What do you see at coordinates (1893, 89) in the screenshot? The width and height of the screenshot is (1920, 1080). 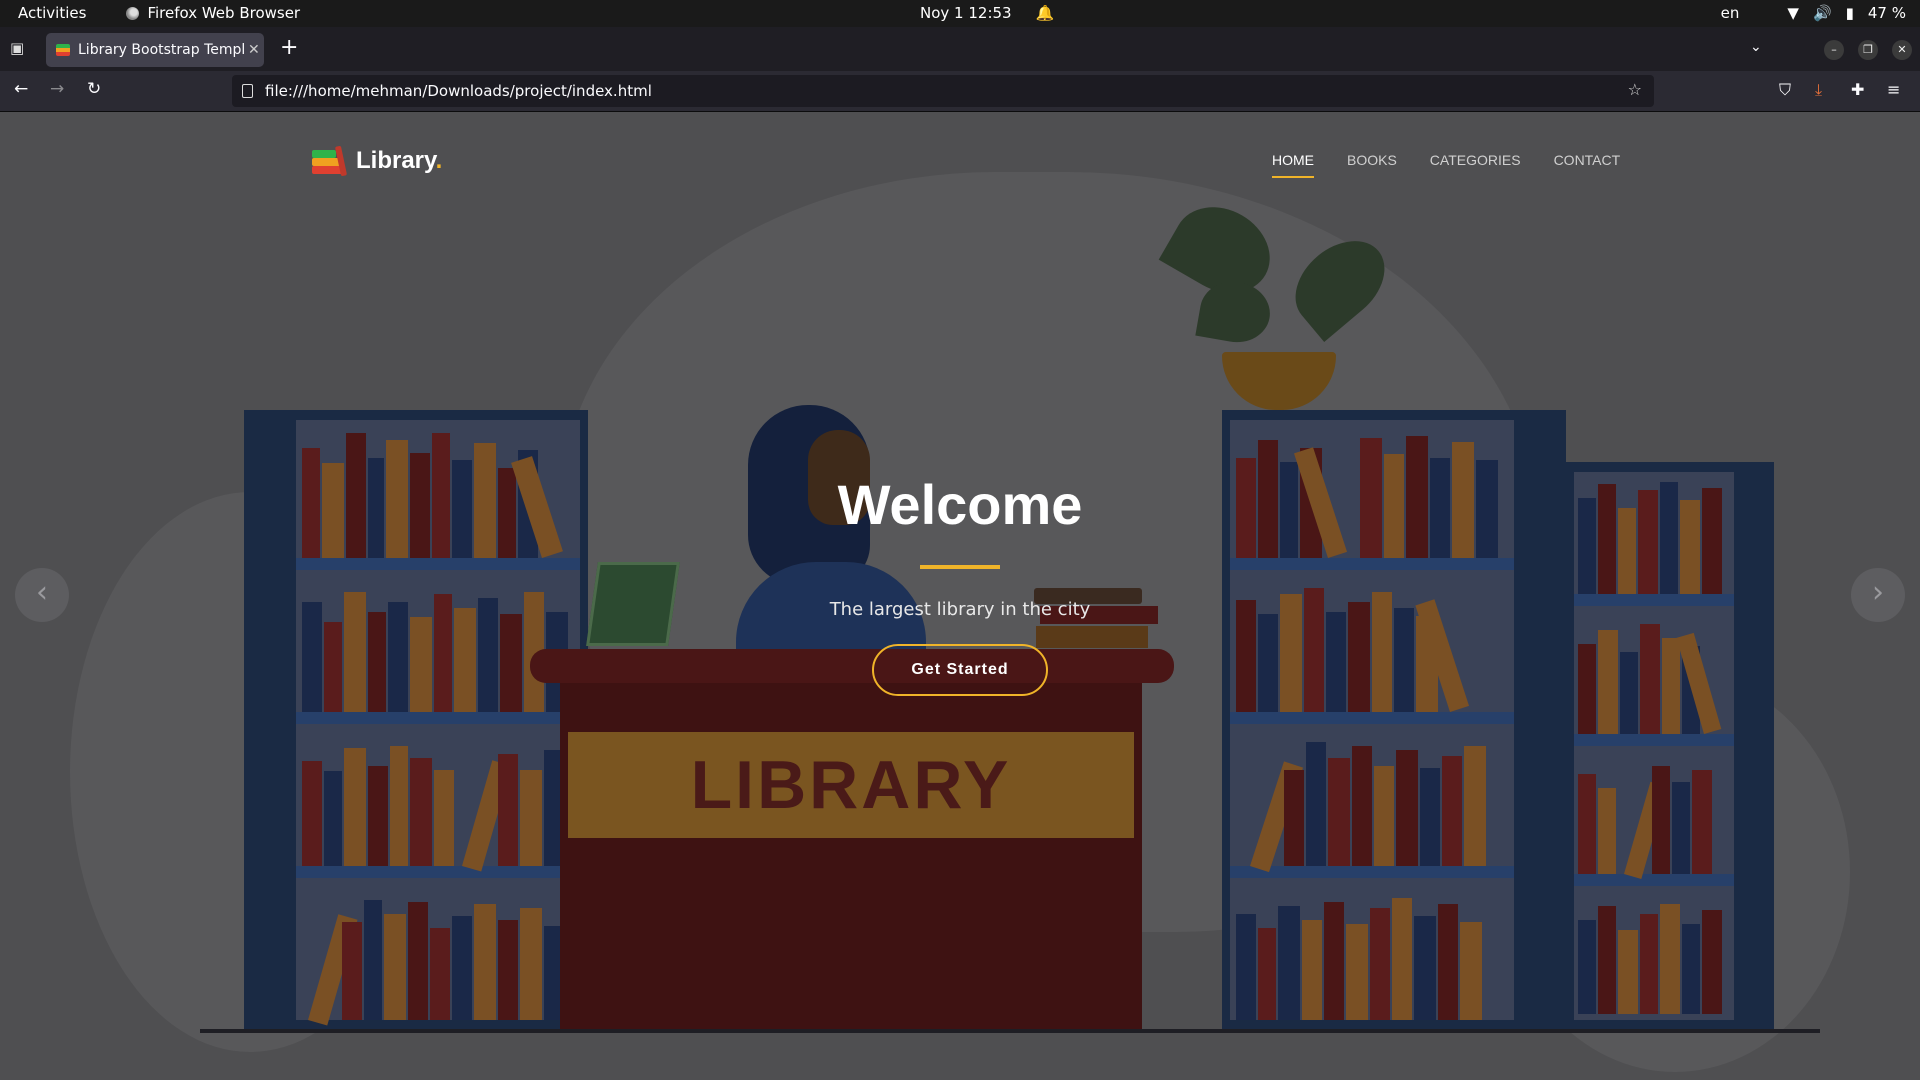 I see `menu-icon: ≡` at bounding box center [1893, 89].